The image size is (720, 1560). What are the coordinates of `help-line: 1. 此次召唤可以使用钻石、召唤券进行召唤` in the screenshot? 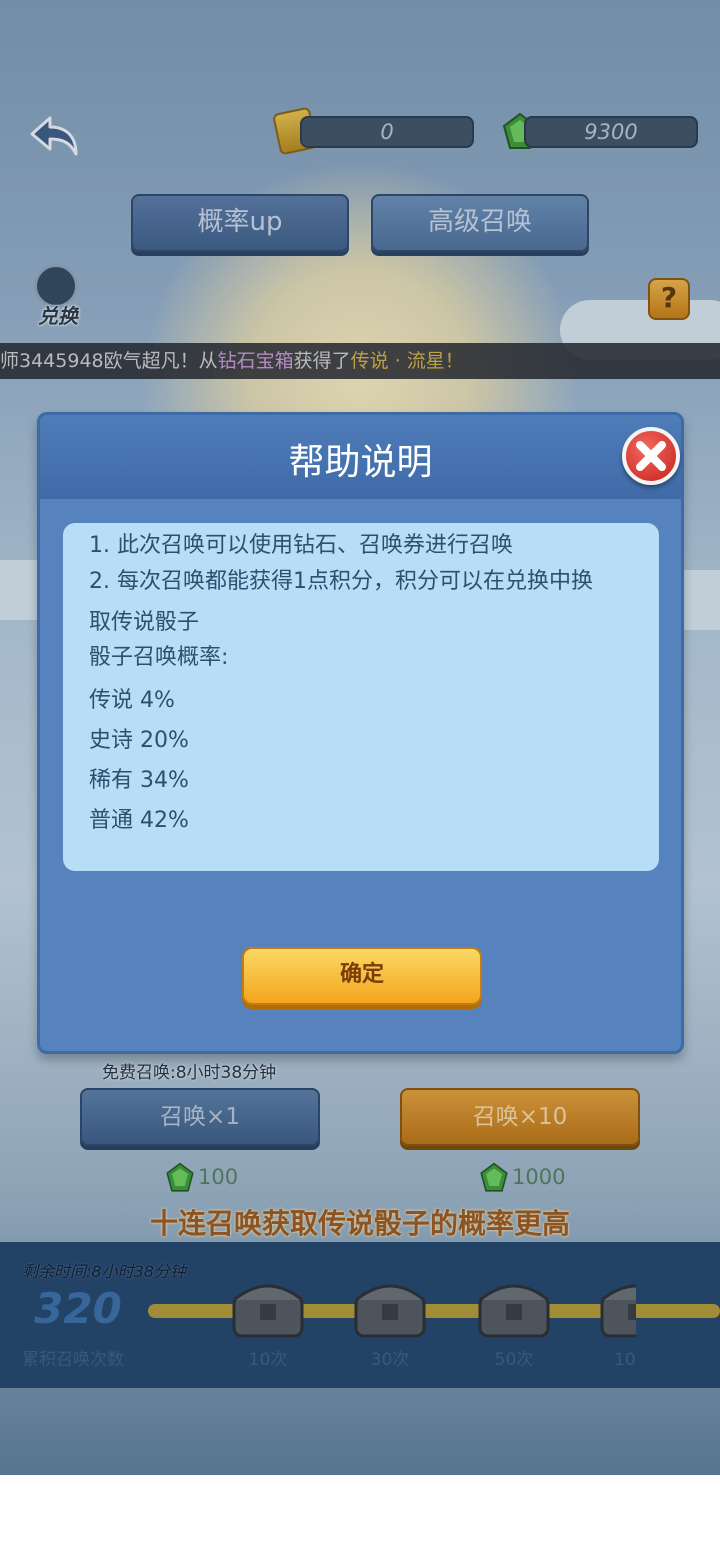 It's located at (301, 545).